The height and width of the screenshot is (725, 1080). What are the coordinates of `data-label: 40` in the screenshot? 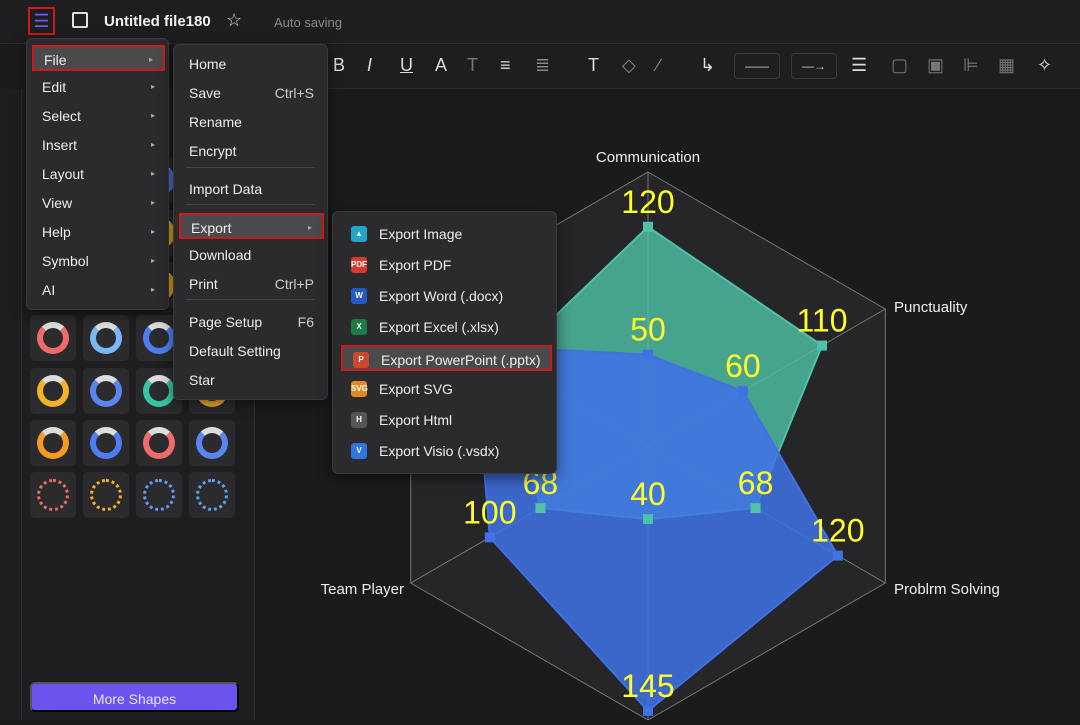 It's located at (648, 494).